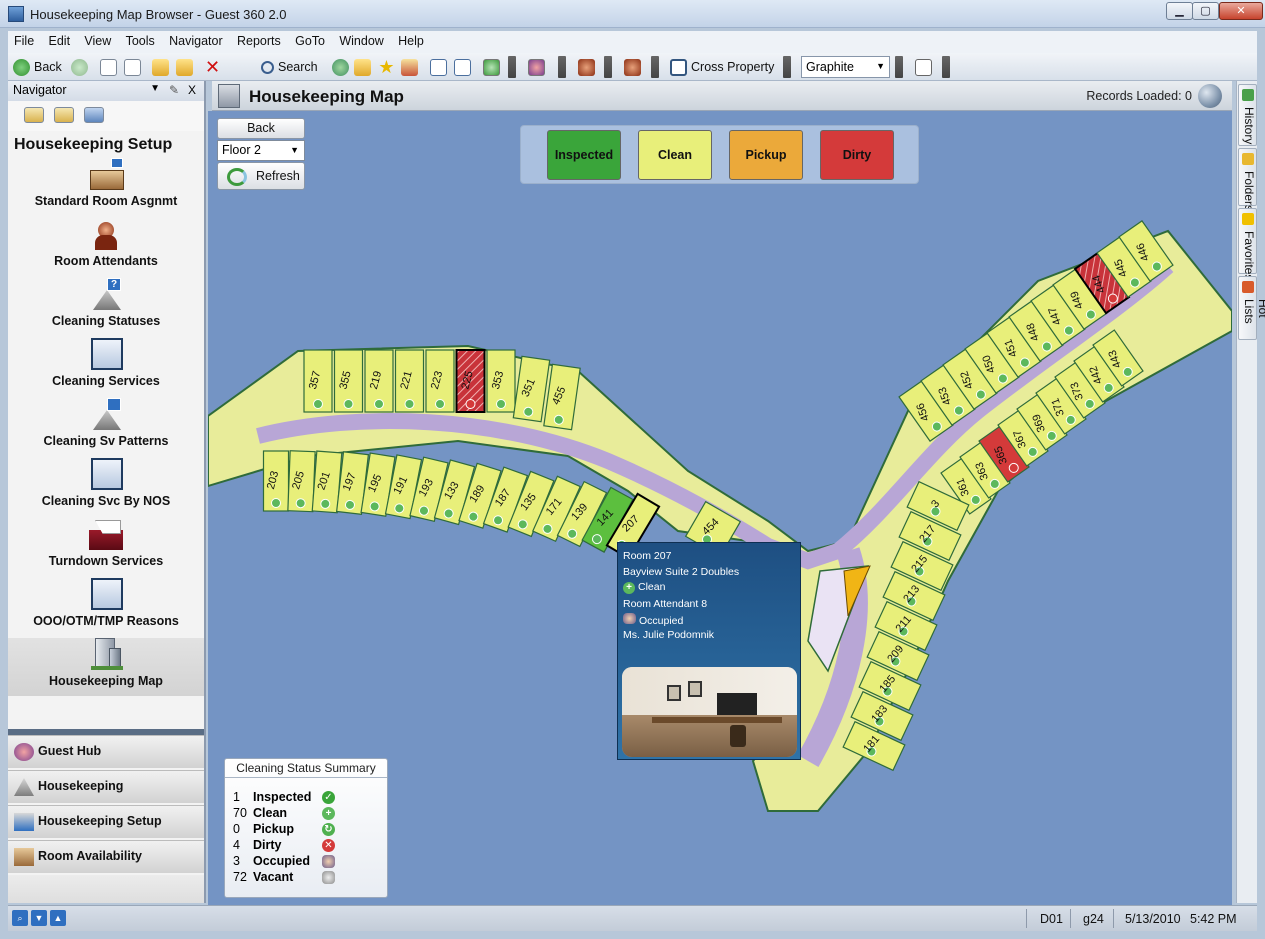 The image size is (1265, 939). Describe the element at coordinates (328, 813) in the screenshot. I see `plus-icon: +` at that location.